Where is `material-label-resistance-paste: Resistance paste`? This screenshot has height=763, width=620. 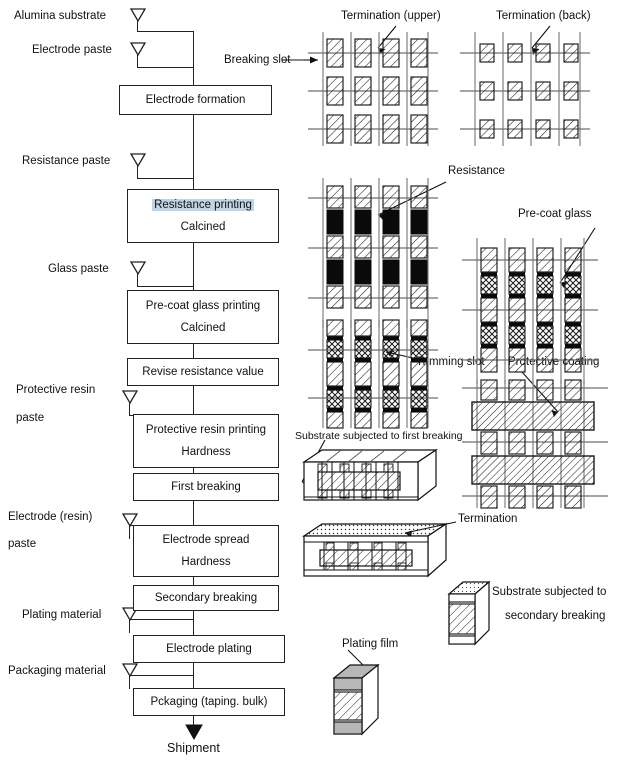
material-label-resistance-paste: Resistance paste is located at coordinates (66, 161).